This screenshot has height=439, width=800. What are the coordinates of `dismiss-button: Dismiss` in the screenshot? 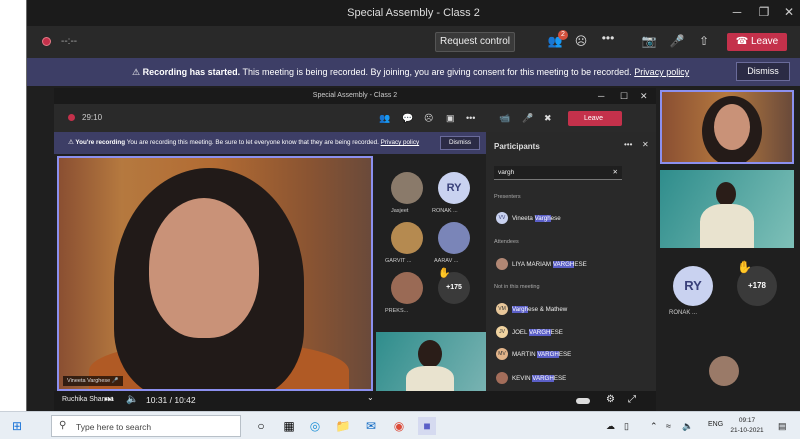 It's located at (763, 71).